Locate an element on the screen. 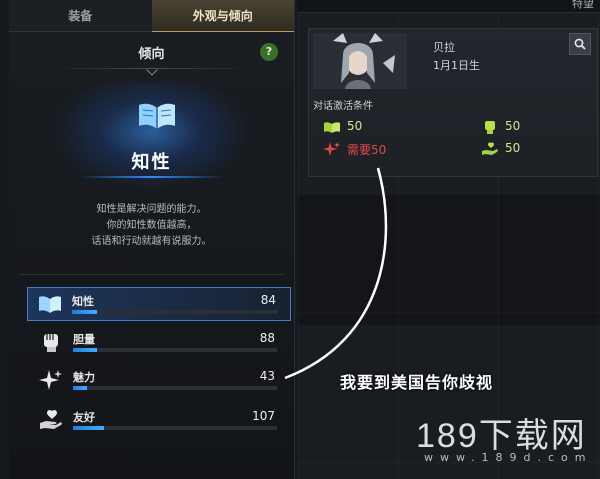  chevron-down-icon is located at coordinates (152, 70).